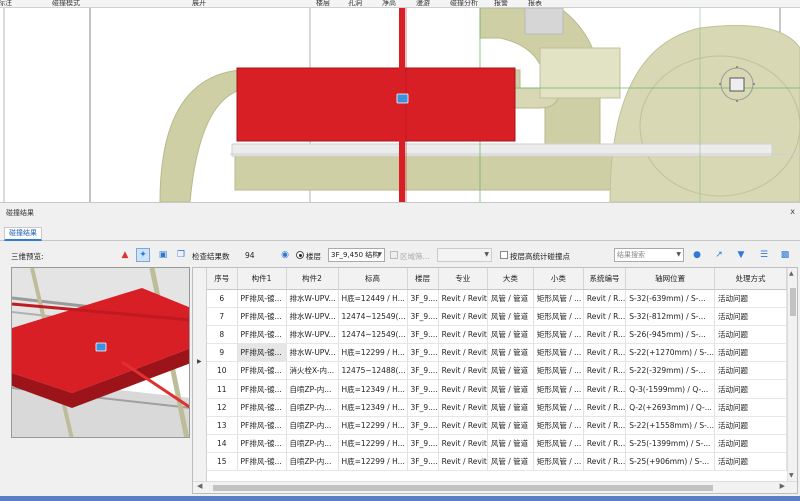  Describe the element at coordinates (222, 389) in the screenshot. I see `table-cell: 11` at that location.